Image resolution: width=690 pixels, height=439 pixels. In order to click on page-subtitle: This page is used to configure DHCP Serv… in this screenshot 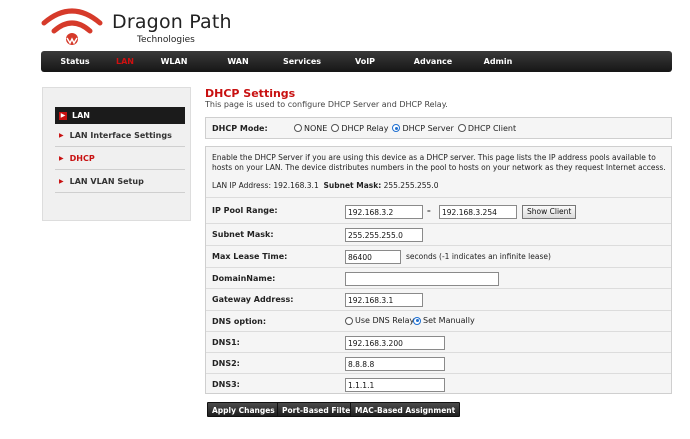, I will do `click(326, 104)`.